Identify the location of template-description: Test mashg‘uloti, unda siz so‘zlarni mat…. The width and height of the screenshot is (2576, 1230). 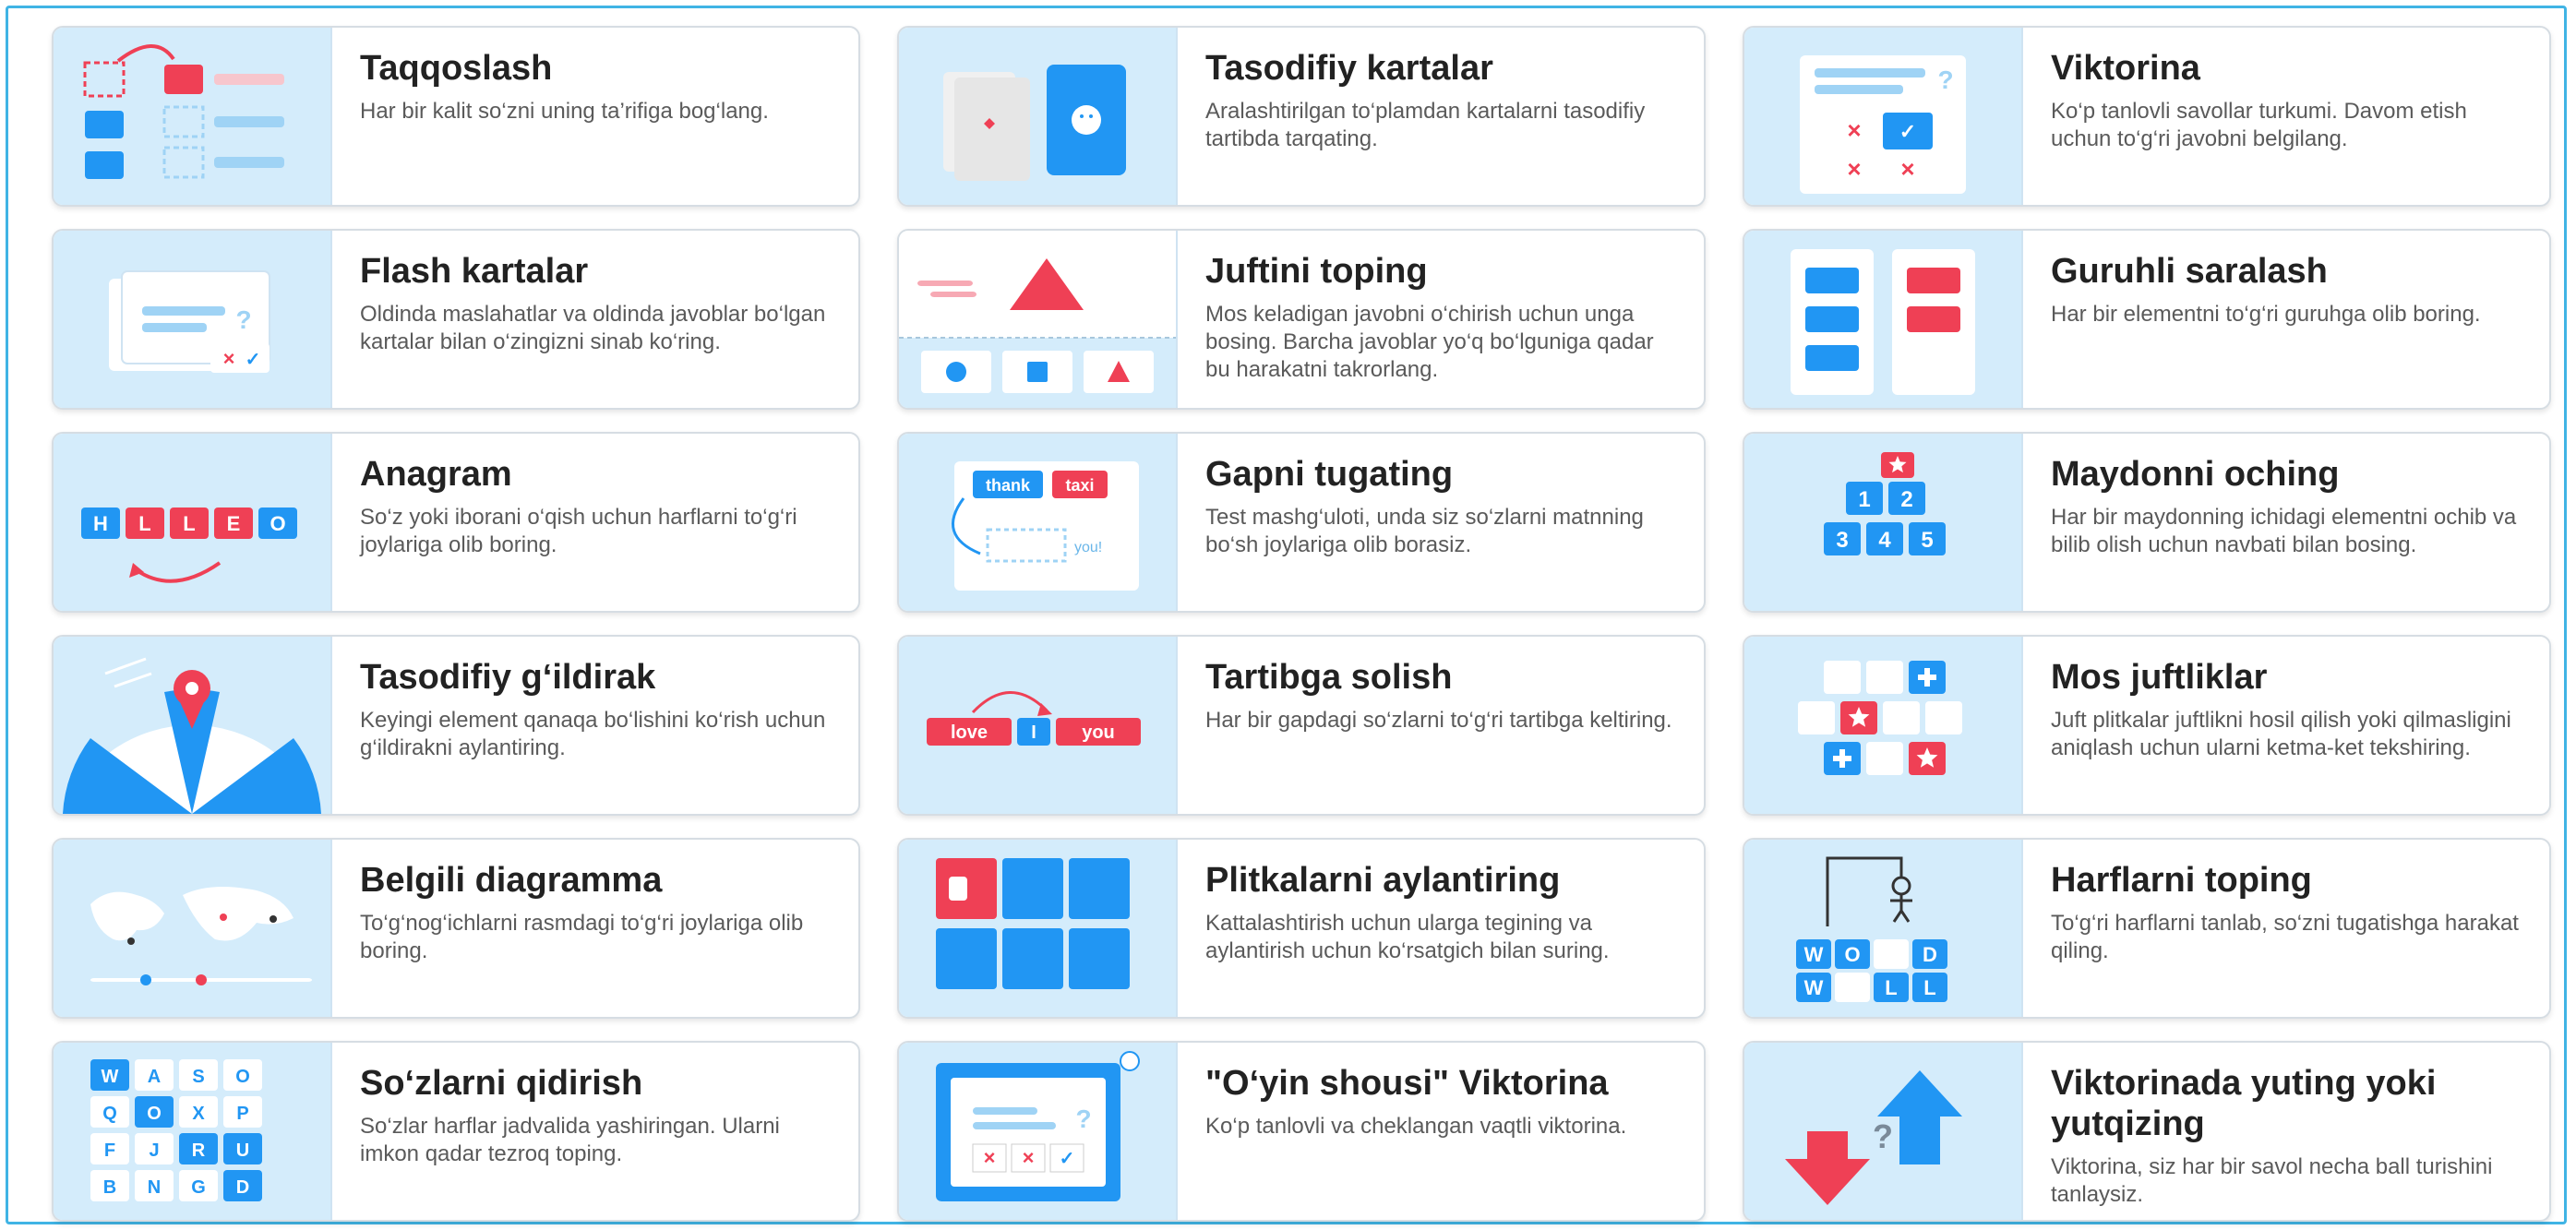
(1425, 531).